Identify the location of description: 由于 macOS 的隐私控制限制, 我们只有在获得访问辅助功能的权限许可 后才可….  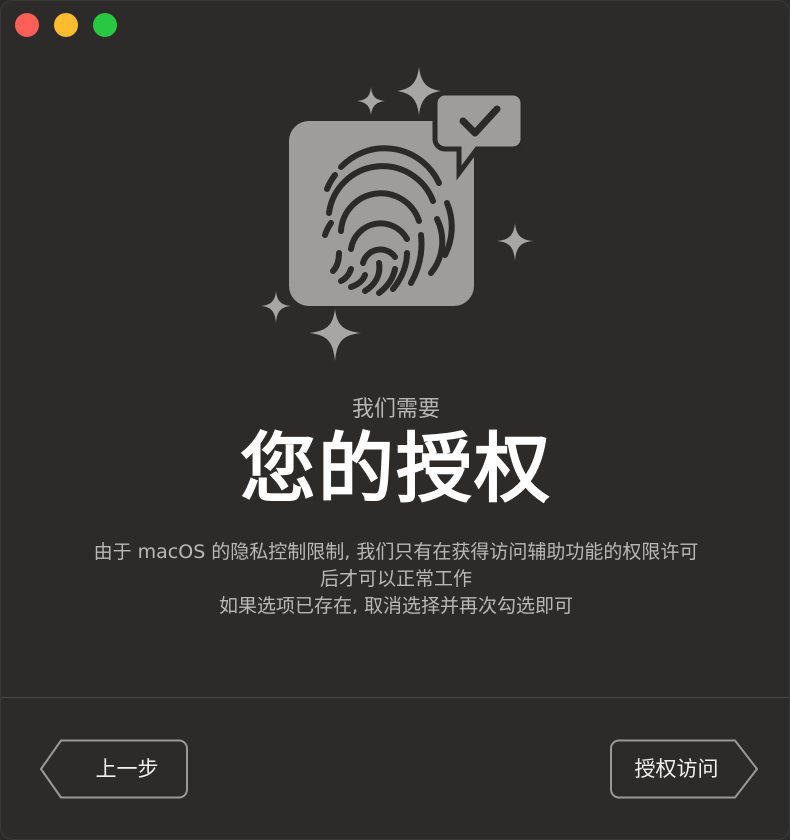
(396, 579).